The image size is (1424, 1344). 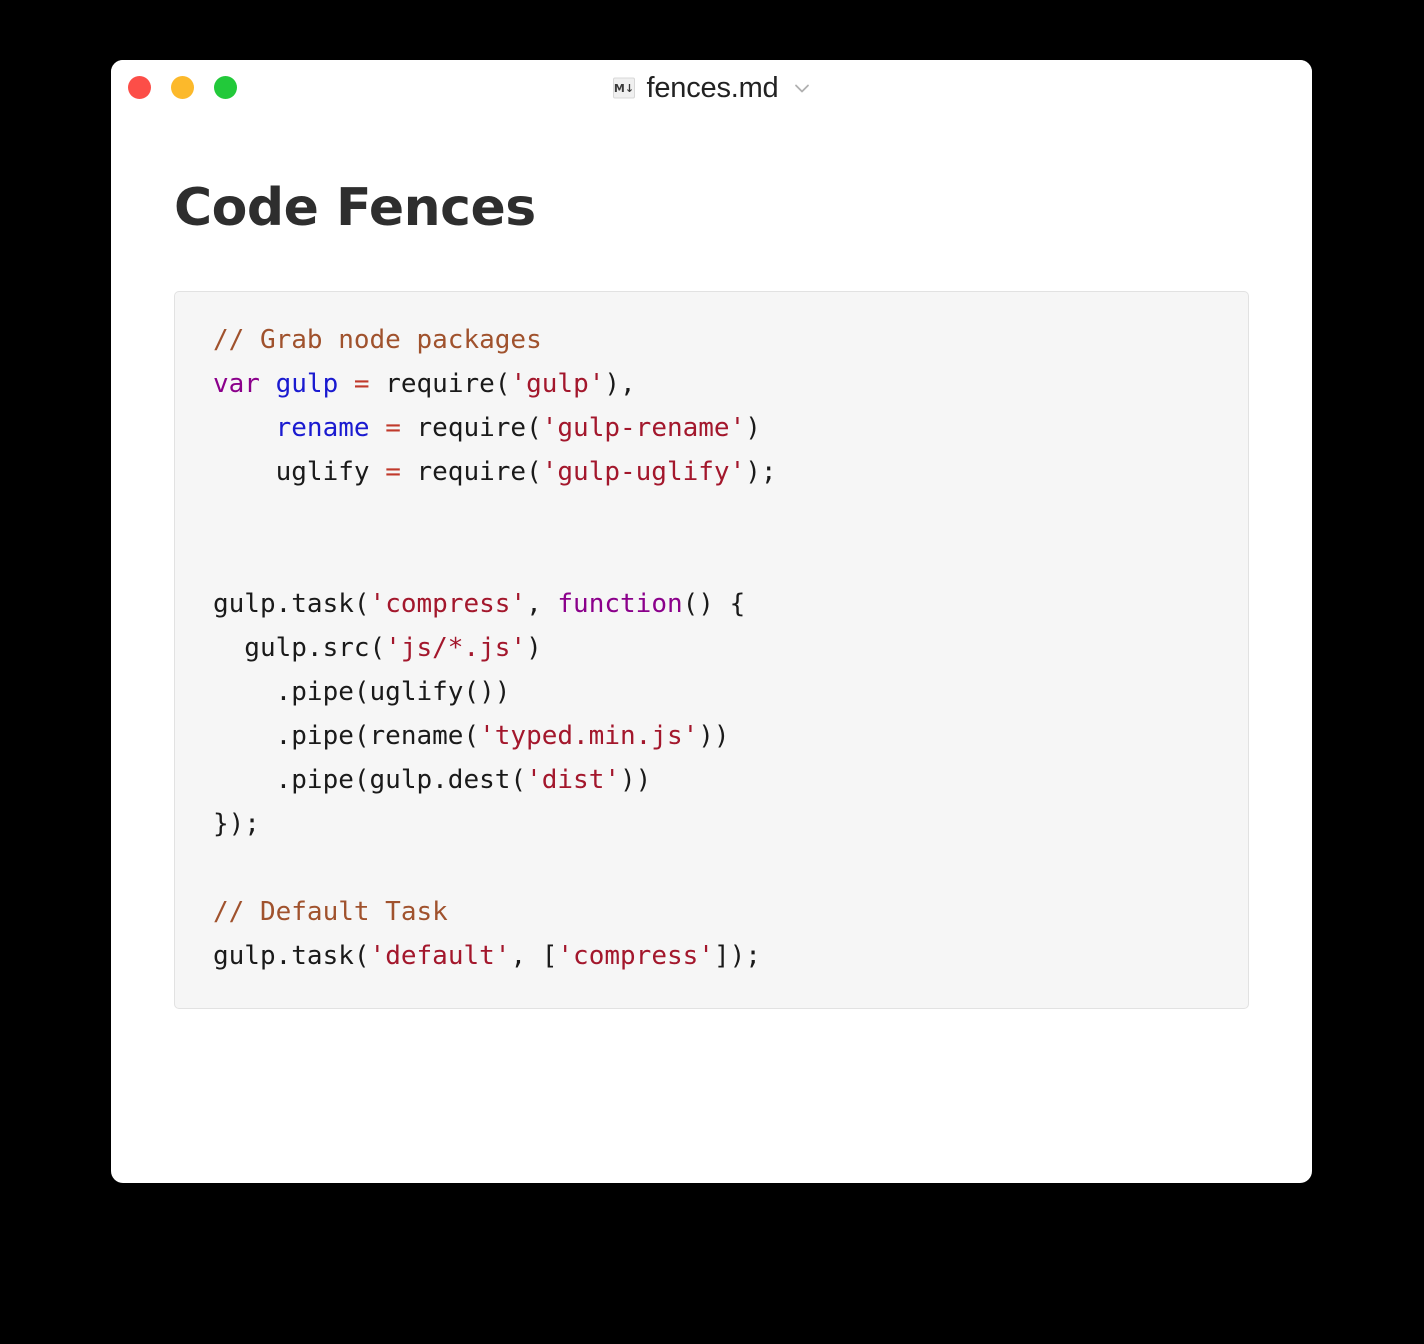 I want to click on code-line: .pipe(rename('typed.min.js')), so click(x=711, y=736).